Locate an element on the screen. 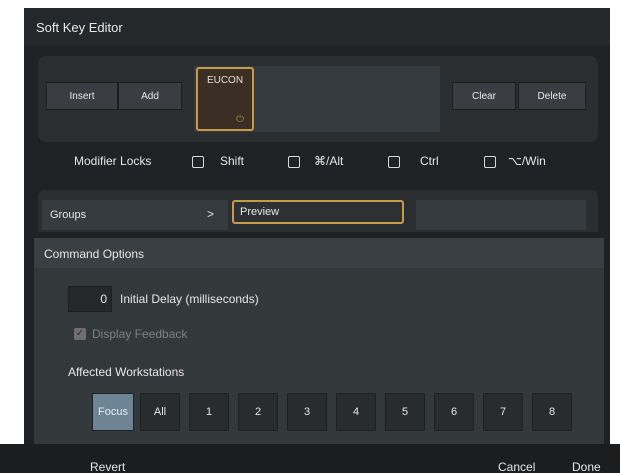 The height and width of the screenshot is (474, 620). workstation-5-button: 5 is located at coordinates (405, 412).